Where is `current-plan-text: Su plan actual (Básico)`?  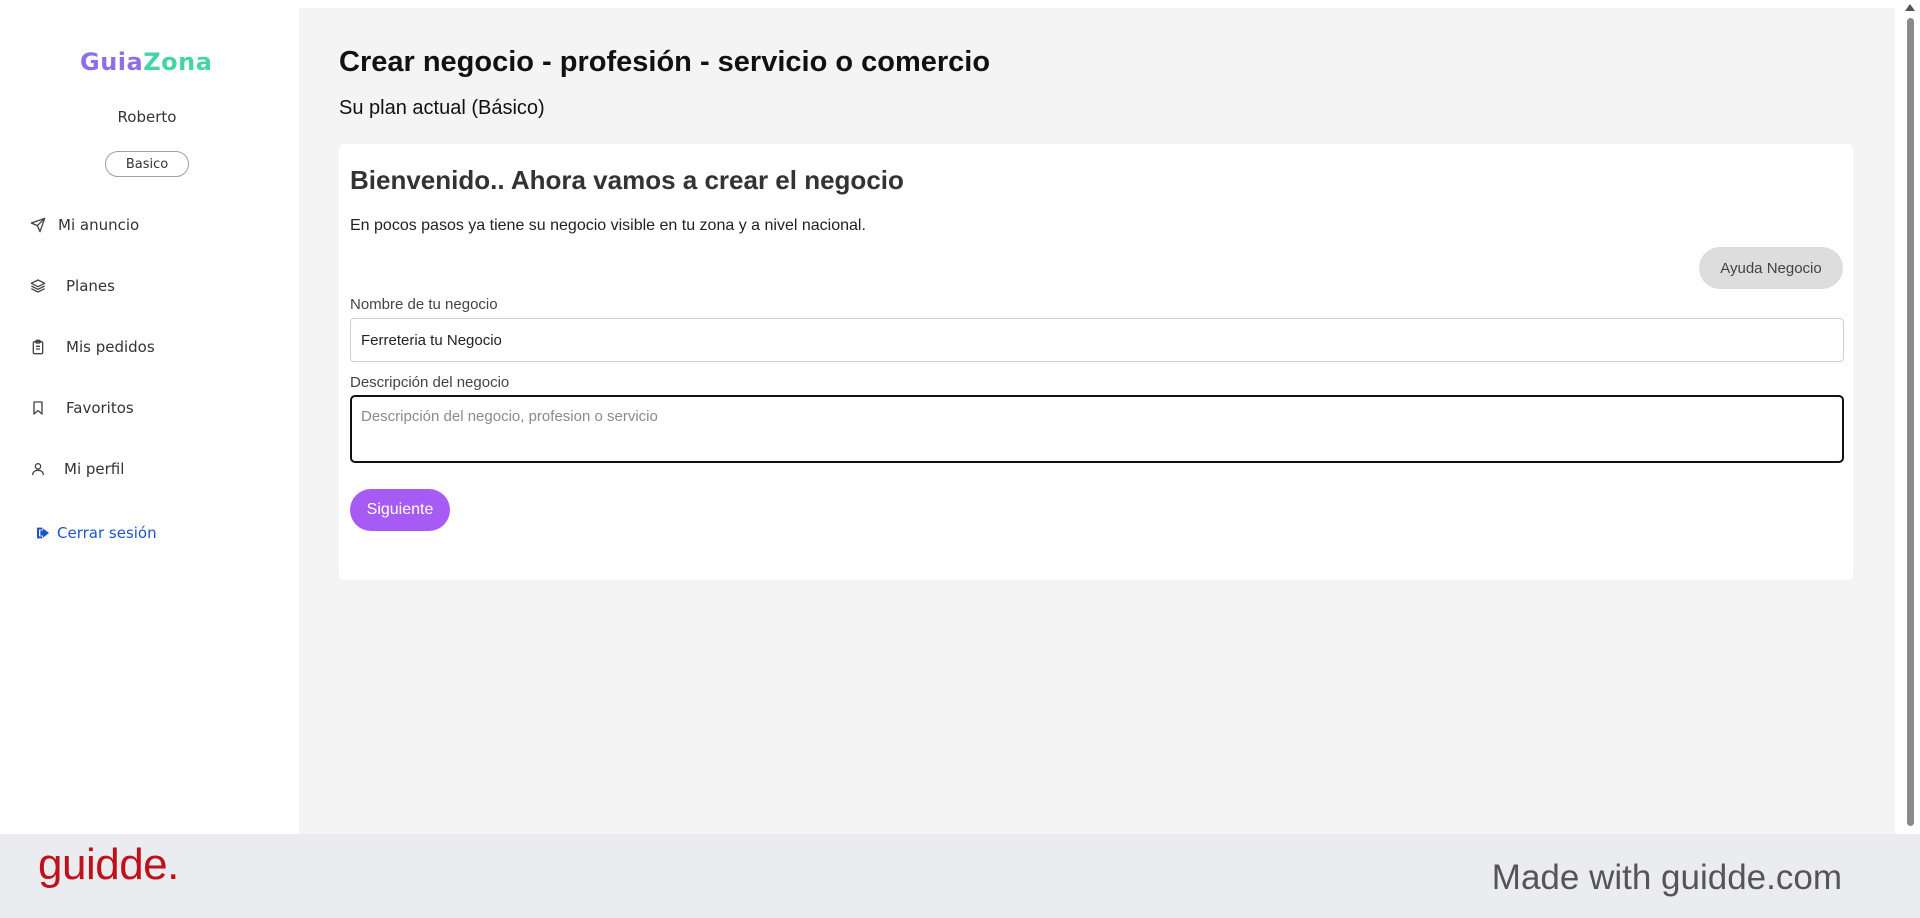 current-plan-text: Su plan actual (Básico) is located at coordinates (442, 108).